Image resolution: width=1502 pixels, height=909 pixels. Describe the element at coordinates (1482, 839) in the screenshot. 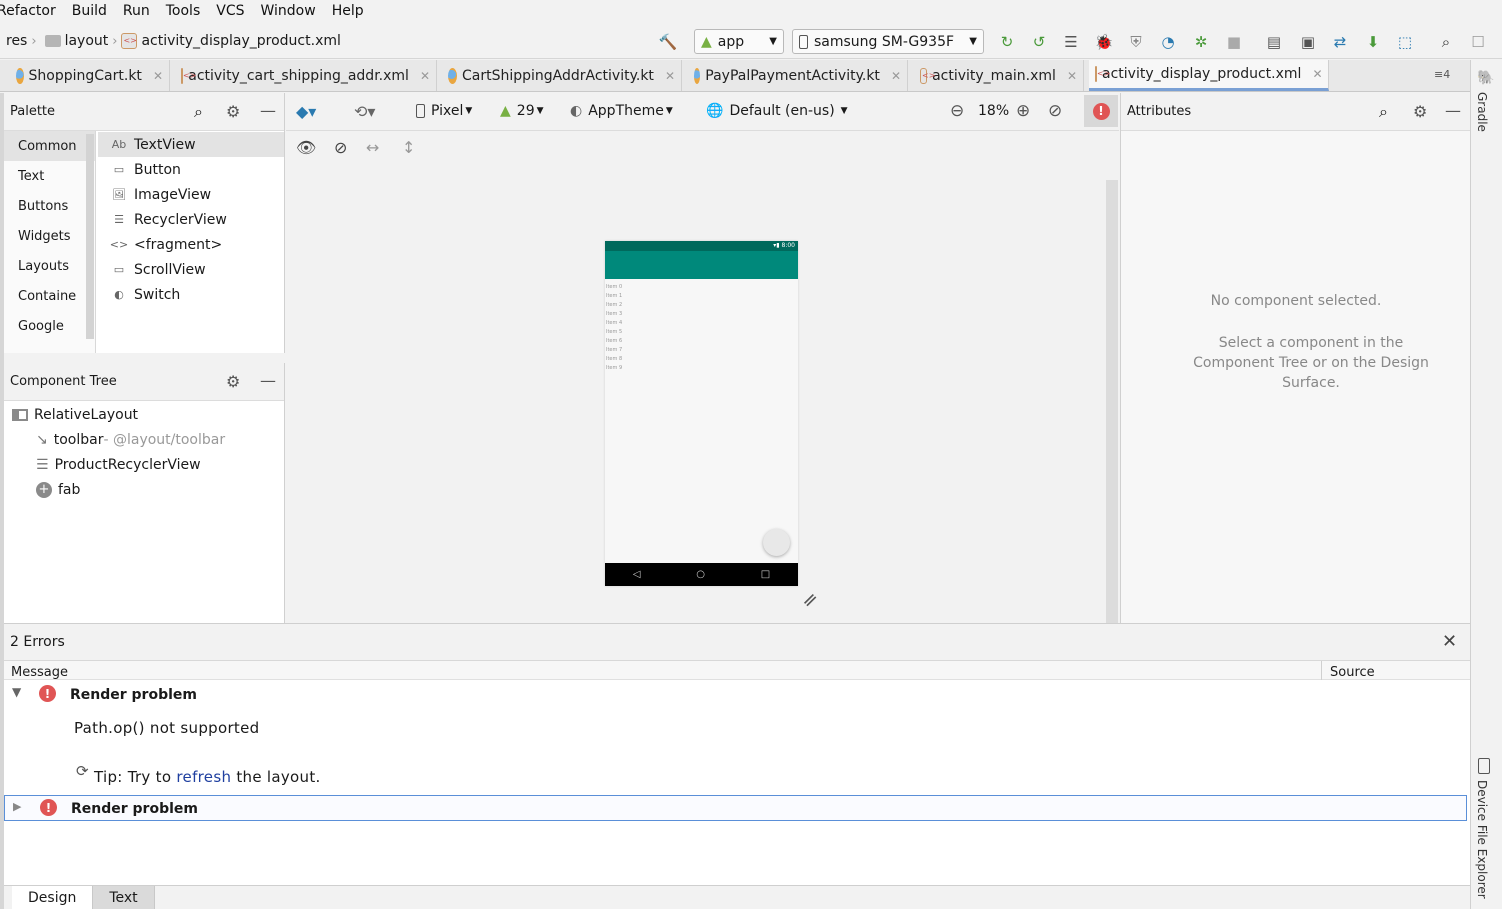

I see `device-file-explorer-button: Device File Explorer` at that location.